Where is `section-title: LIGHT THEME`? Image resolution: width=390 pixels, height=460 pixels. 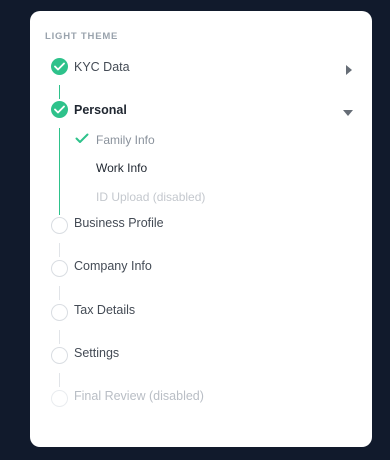 section-title: LIGHT THEME is located at coordinates (82, 36).